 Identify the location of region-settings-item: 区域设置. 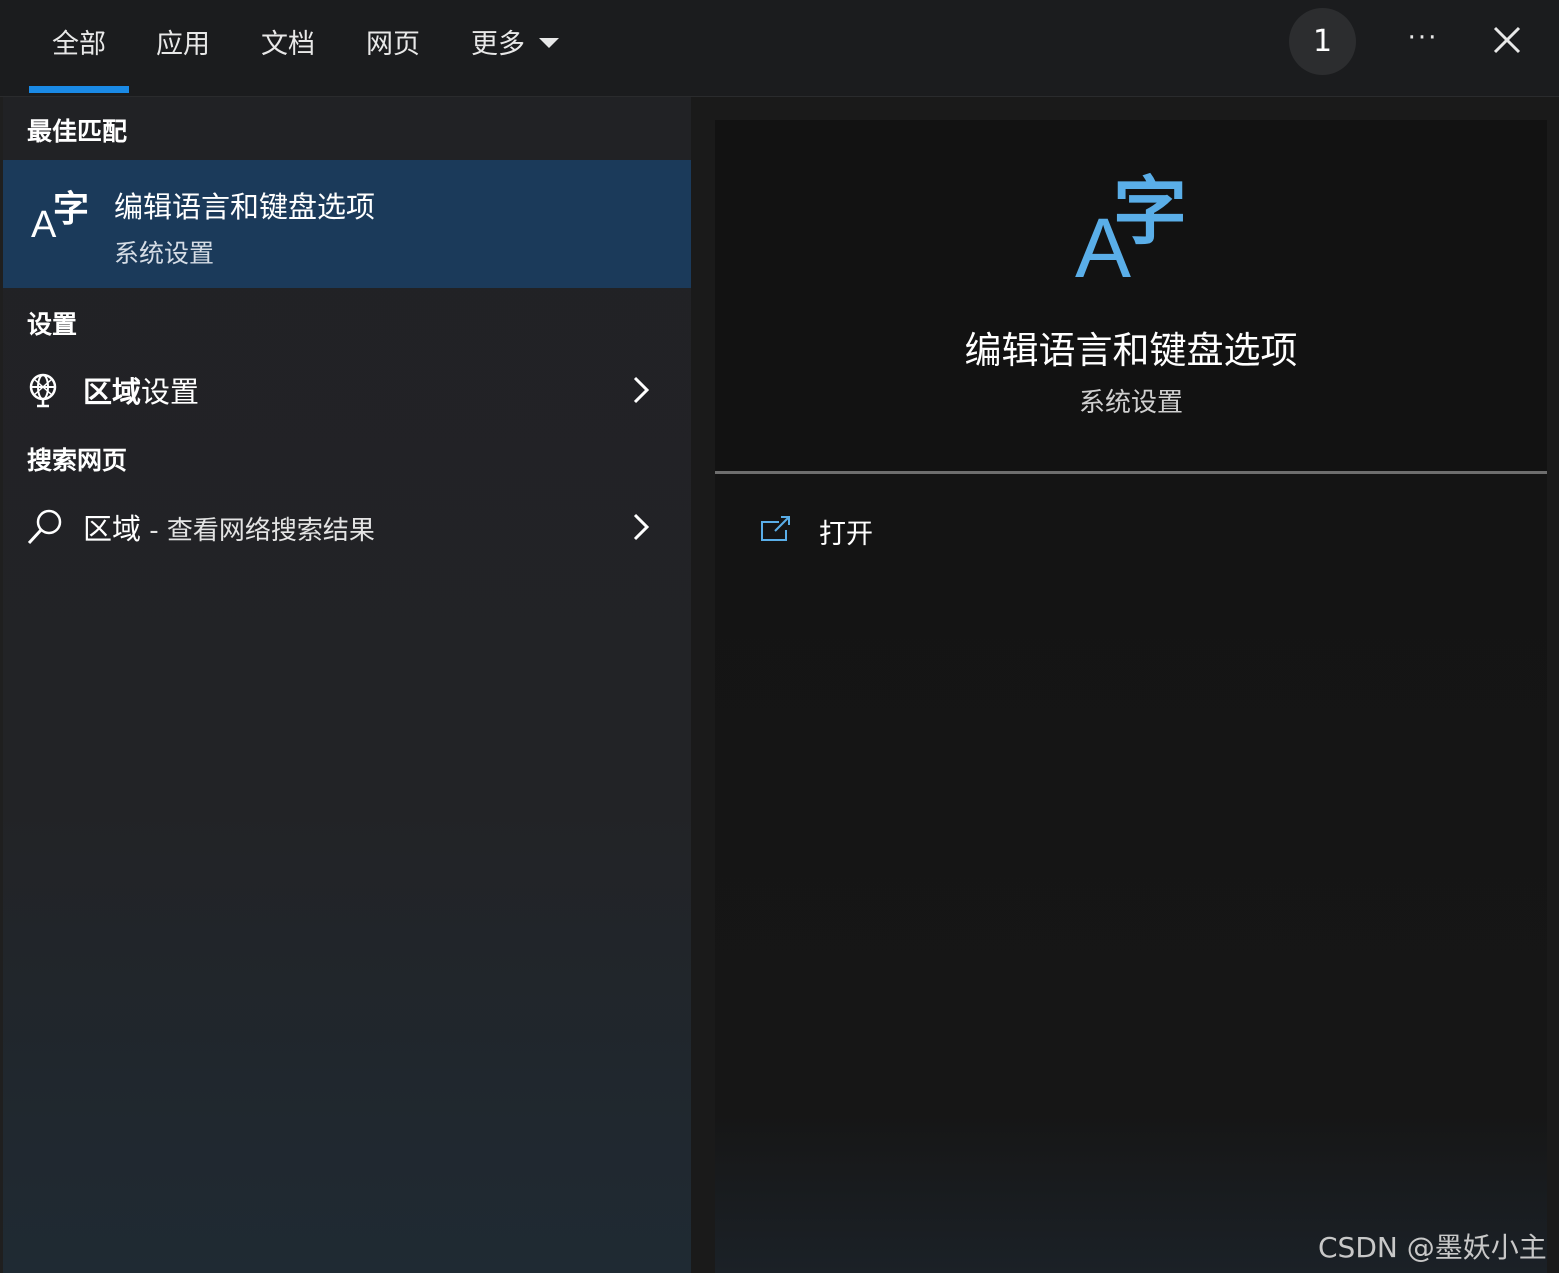
(347, 389).